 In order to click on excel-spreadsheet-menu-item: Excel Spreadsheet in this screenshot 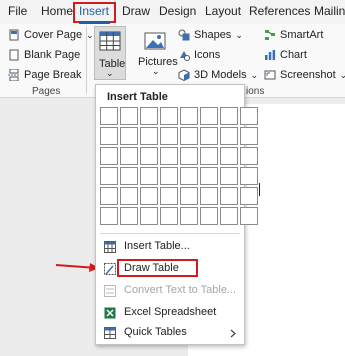, I will do `click(170, 313)`.